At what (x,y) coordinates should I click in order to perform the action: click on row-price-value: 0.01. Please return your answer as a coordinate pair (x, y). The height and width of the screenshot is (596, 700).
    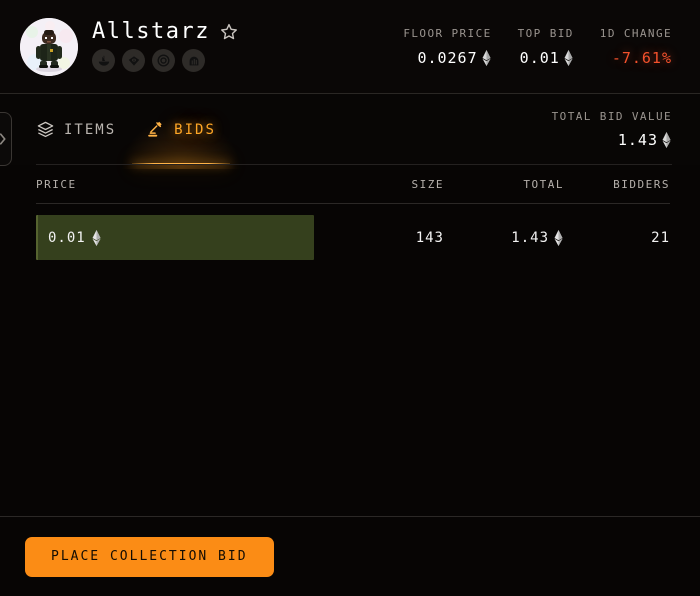
    Looking at the image, I should click on (67, 237).